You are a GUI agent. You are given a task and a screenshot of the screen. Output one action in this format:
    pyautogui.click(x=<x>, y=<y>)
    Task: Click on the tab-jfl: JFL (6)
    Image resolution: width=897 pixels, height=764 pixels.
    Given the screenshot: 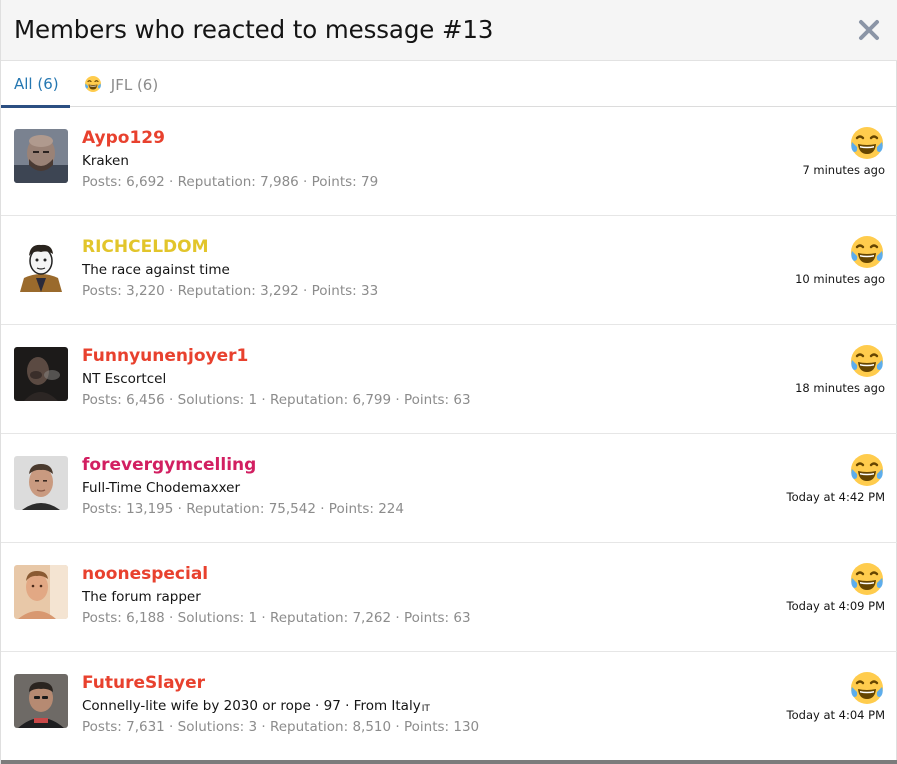 What is the action you would take?
    pyautogui.click(x=121, y=84)
    